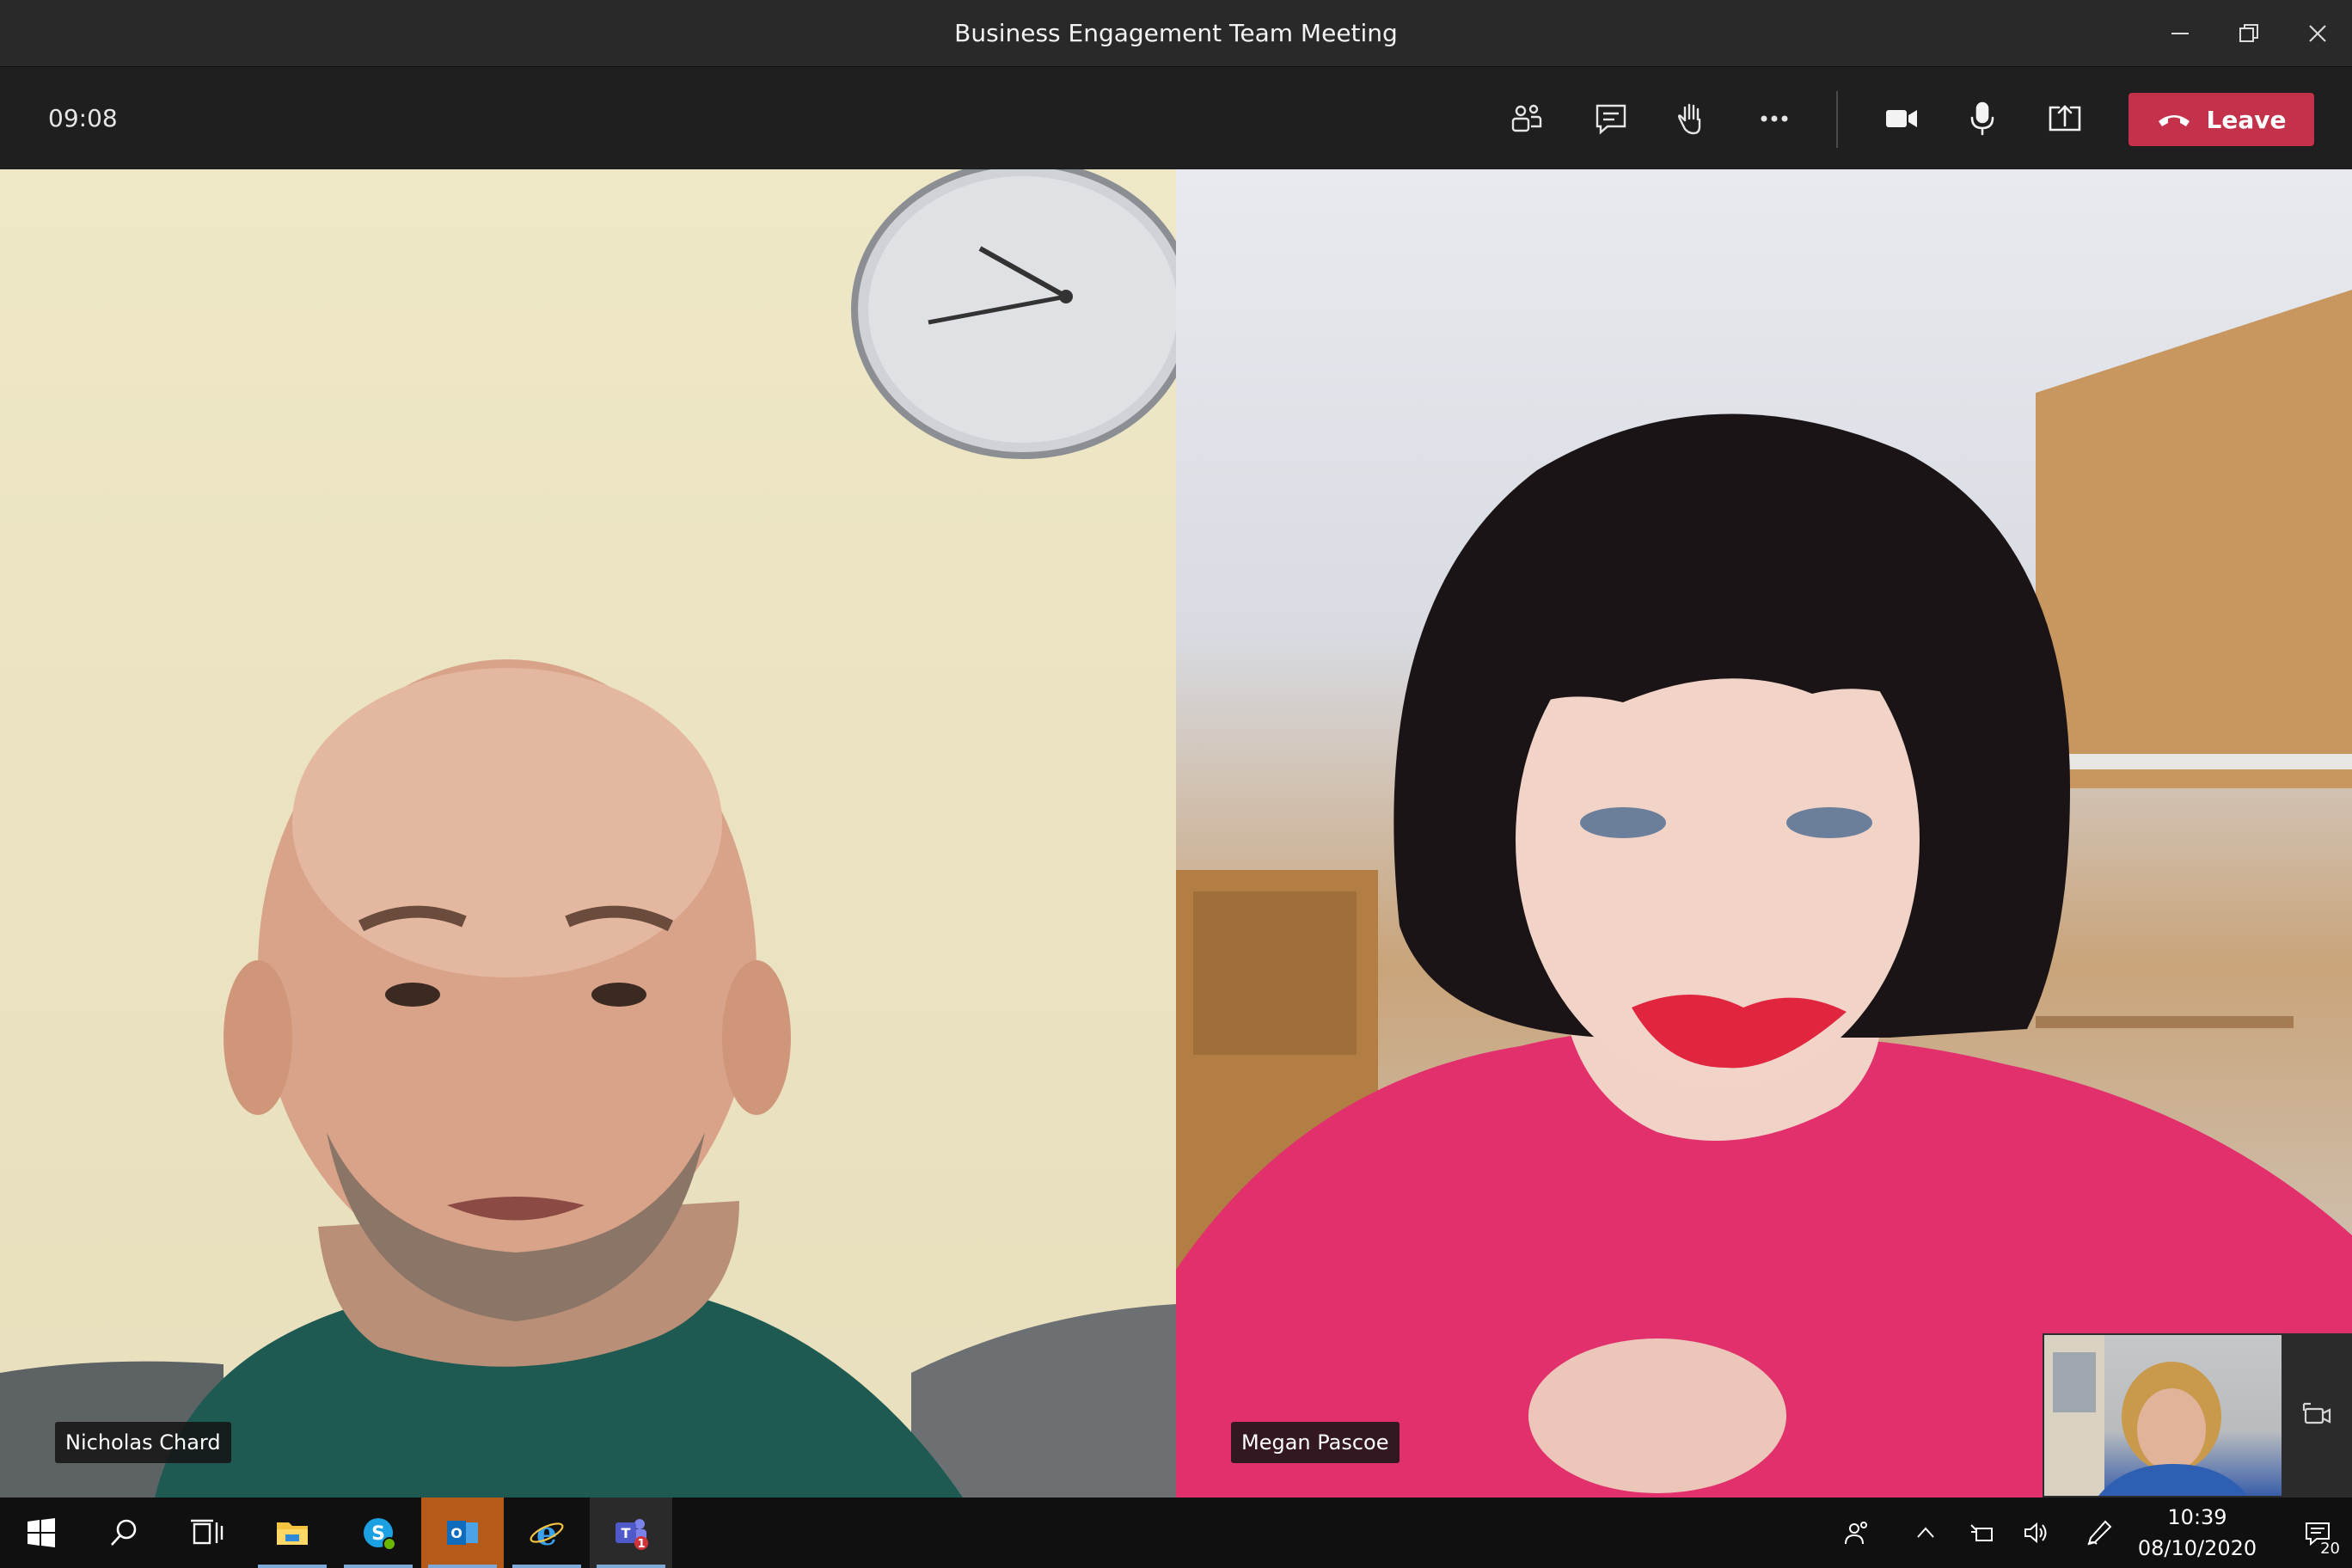 The width and height of the screenshot is (2352, 1568). I want to click on toolbar-divider, so click(1837, 119).